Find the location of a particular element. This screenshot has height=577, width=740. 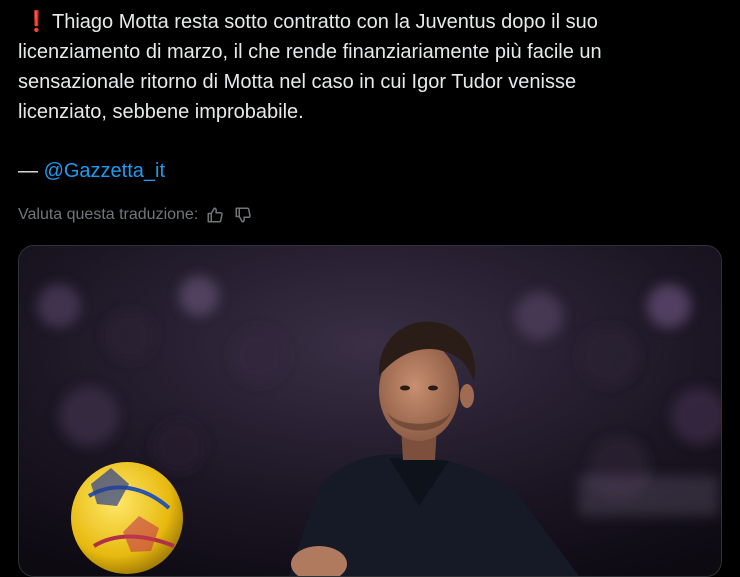

translation-feedback: Valuta questa traduzione: is located at coordinates (136, 215).